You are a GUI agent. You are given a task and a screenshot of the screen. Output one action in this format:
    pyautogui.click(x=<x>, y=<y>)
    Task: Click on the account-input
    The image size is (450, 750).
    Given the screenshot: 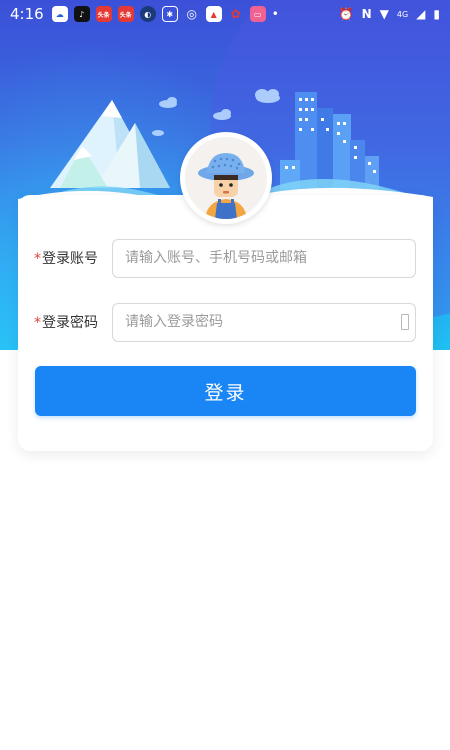 What is the action you would take?
    pyautogui.click(x=264, y=258)
    